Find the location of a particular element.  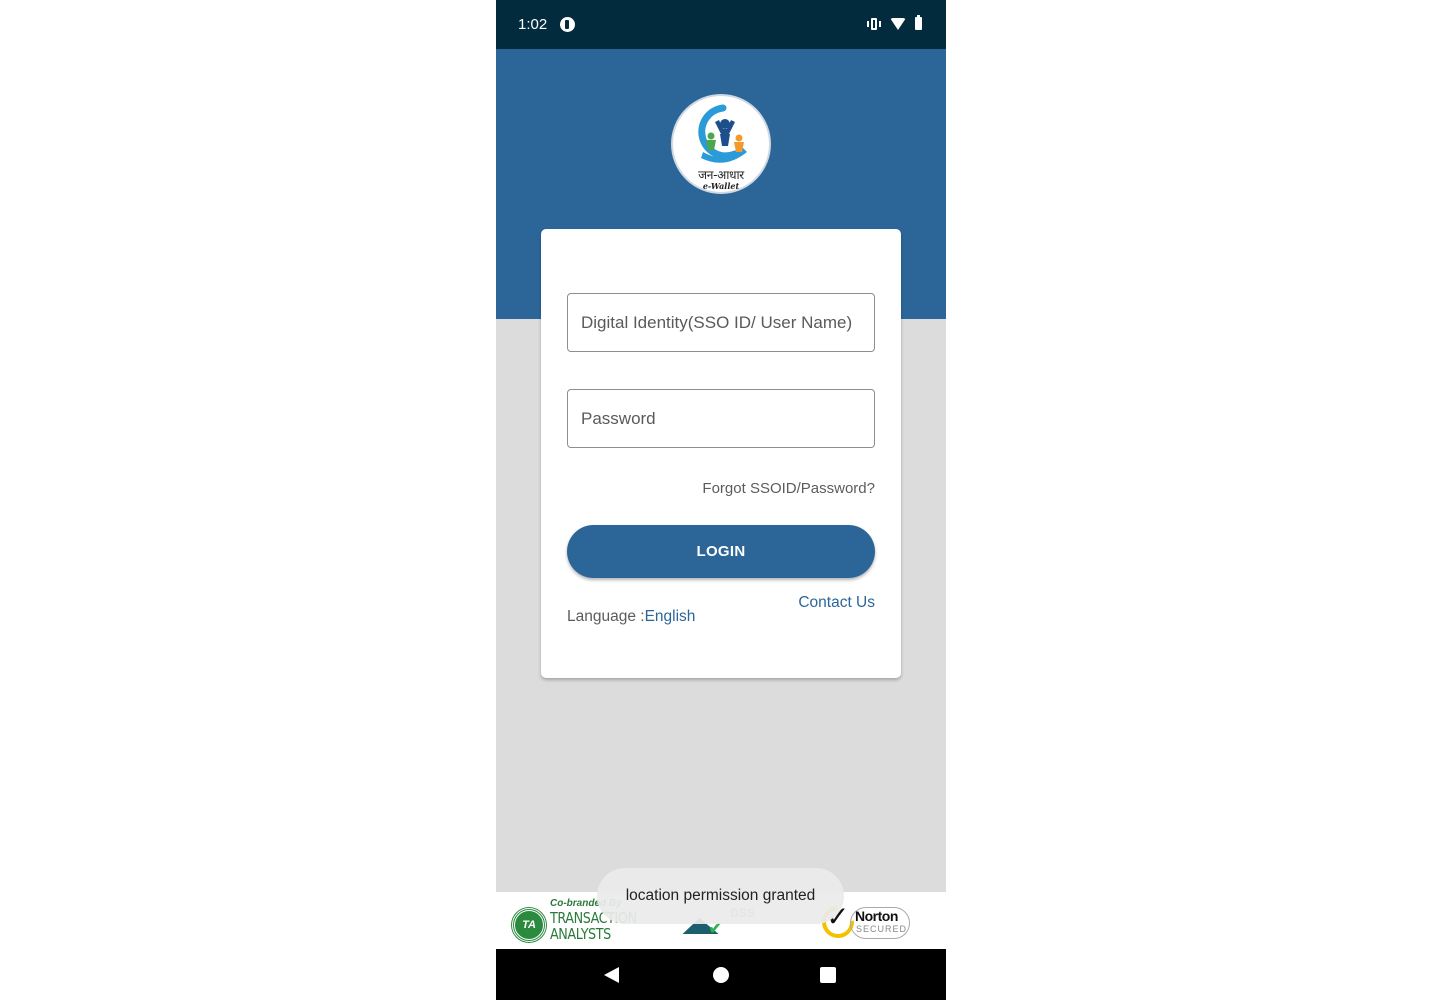

app-notification-icon is located at coordinates (567, 24).